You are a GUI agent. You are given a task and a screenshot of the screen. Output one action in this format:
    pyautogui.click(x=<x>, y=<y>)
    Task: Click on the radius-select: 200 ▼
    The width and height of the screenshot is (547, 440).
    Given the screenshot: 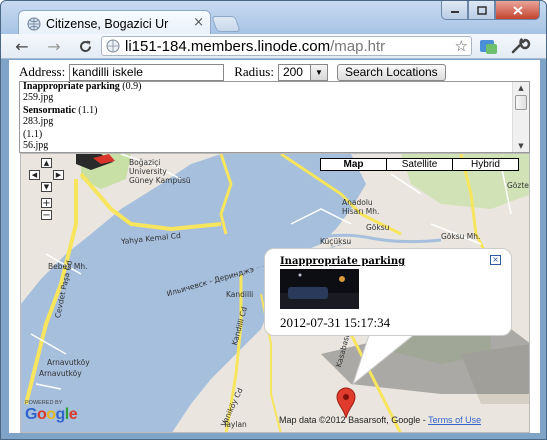 What is the action you would take?
    pyautogui.click(x=302, y=72)
    